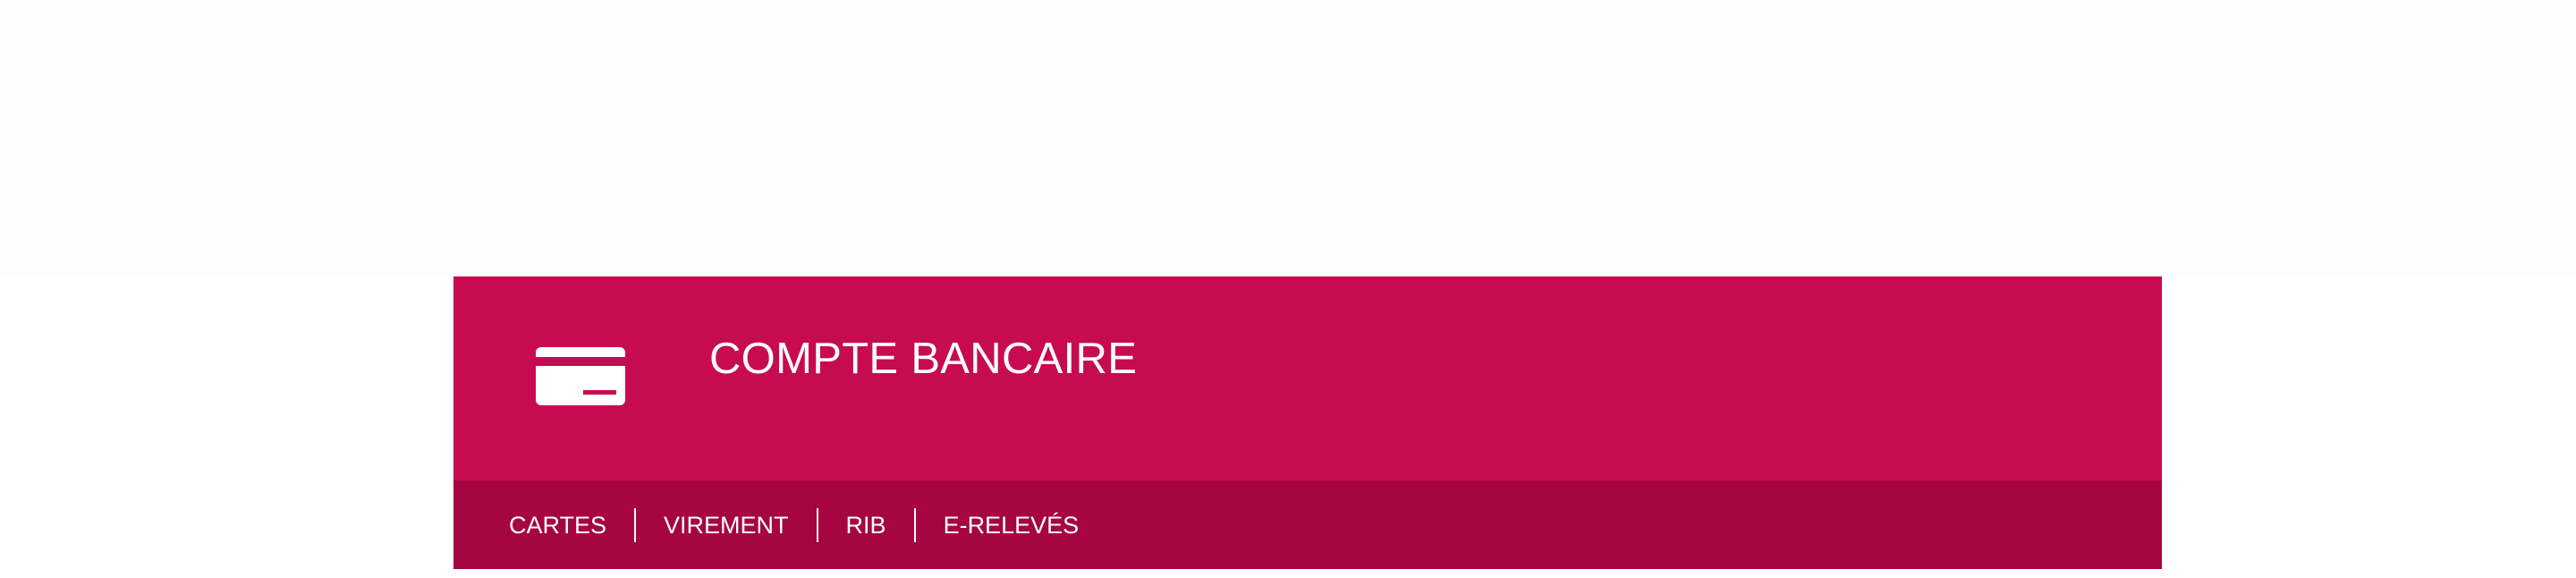  Describe the element at coordinates (1012, 525) in the screenshot. I see `nav-link-e-releves: E-RELEVÉS` at that location.